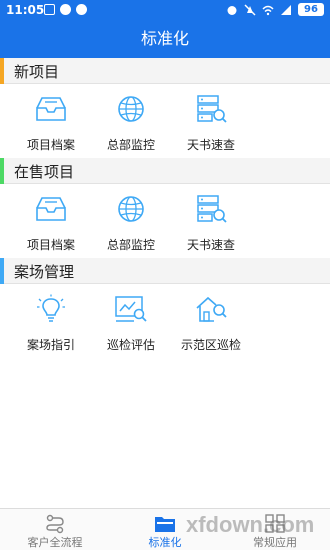 Image resolution: width=330 pixels, height=550 pixels. I want to click on notification-icons, so click(65, 9).